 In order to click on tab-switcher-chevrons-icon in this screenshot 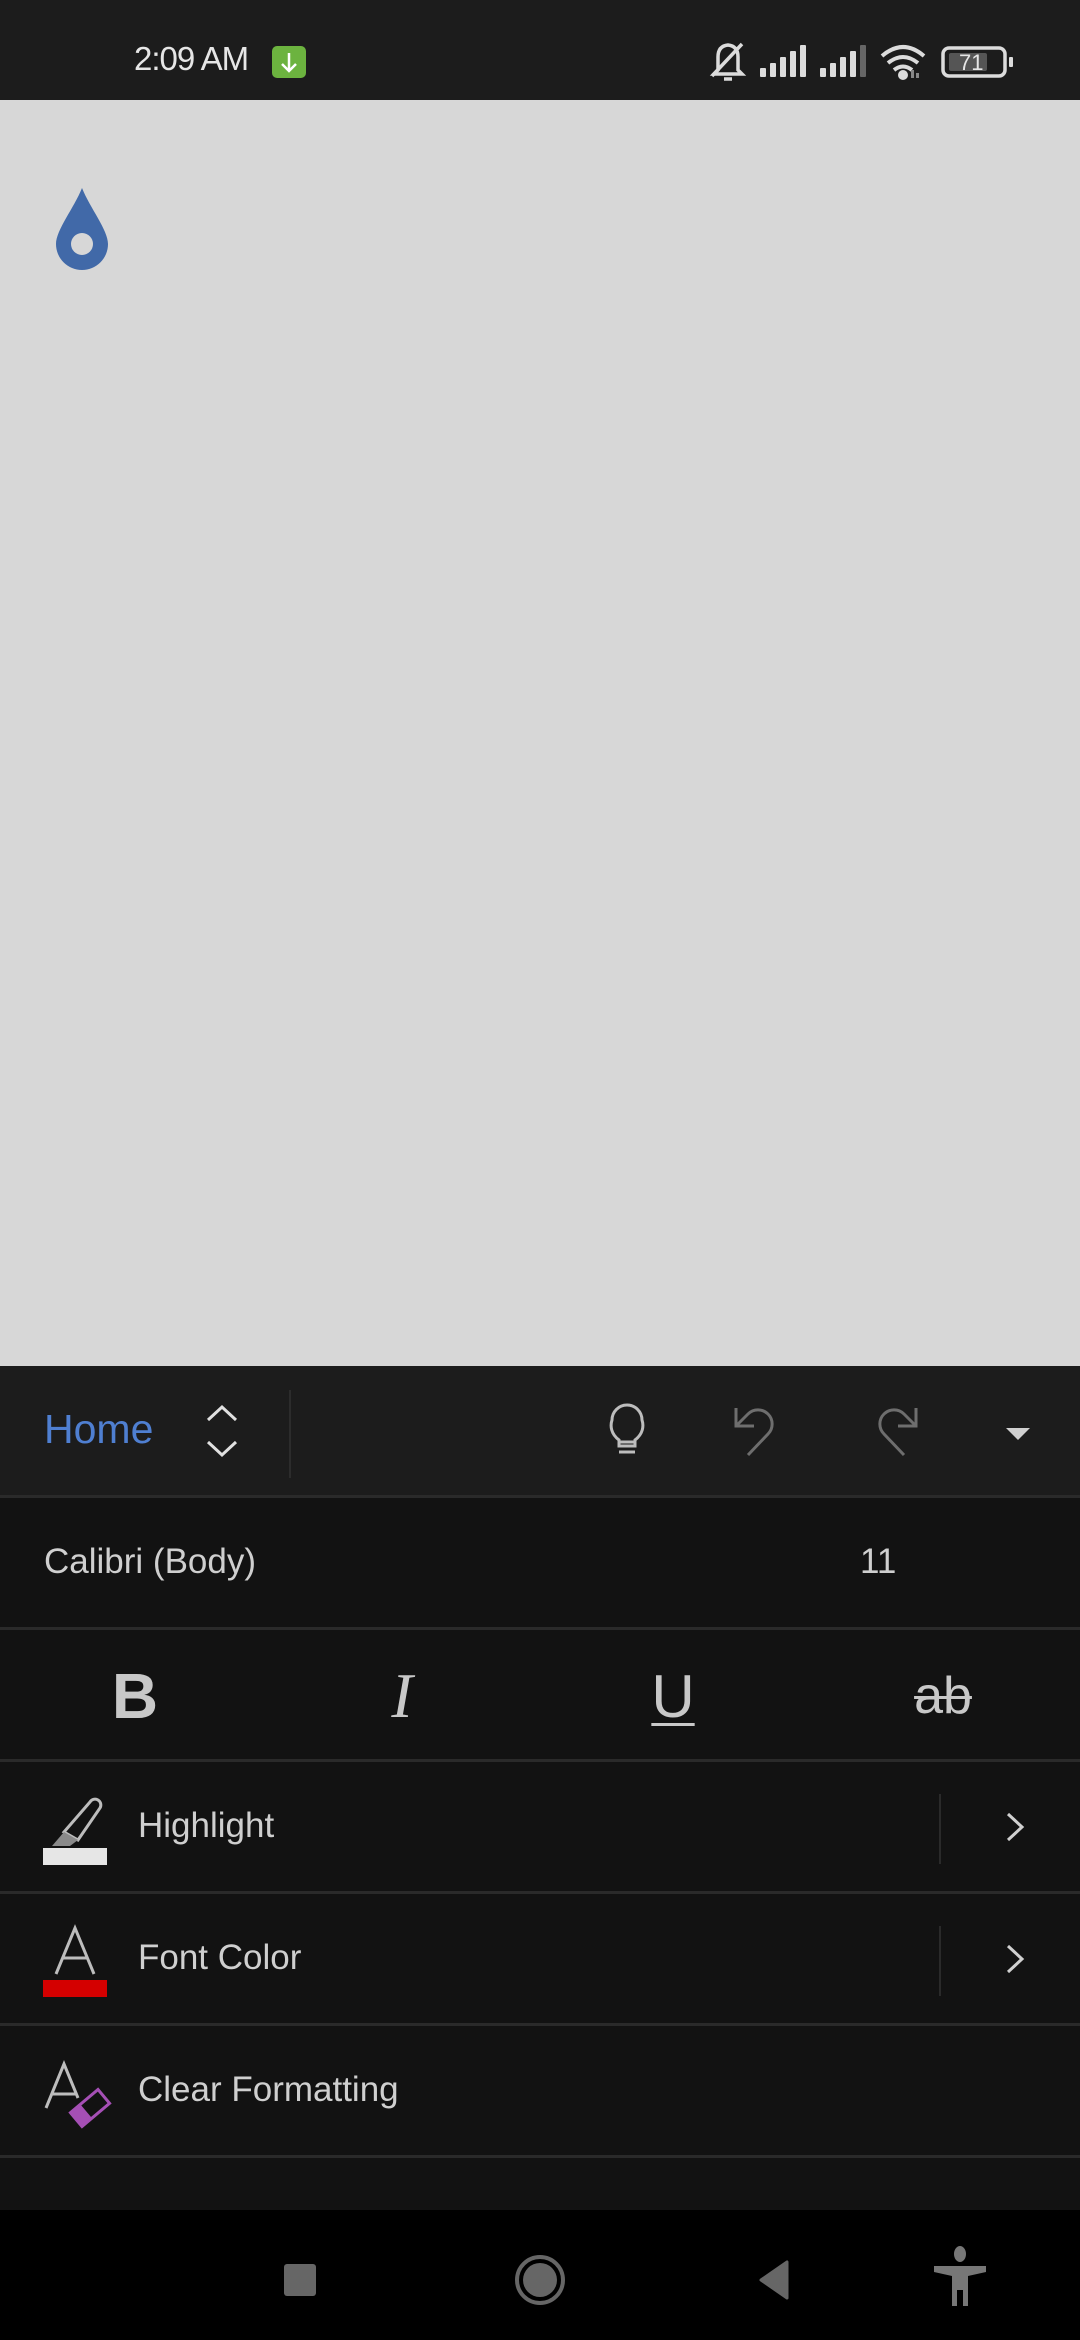, I will do `click(222, 1432)`.